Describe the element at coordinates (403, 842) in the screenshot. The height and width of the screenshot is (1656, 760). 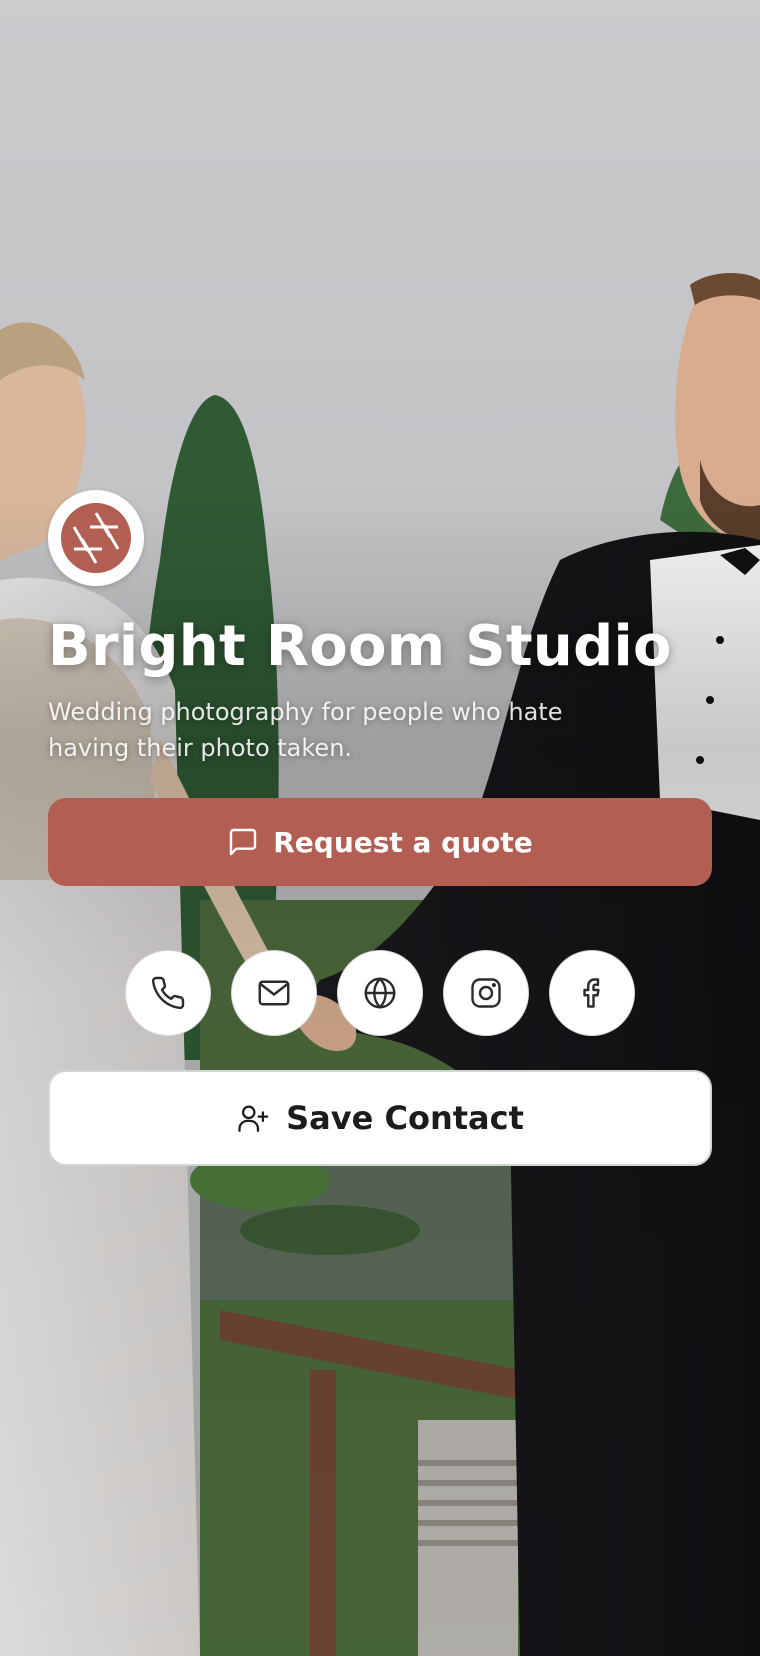
I see `request-quote-label: Request a quote` at that location.